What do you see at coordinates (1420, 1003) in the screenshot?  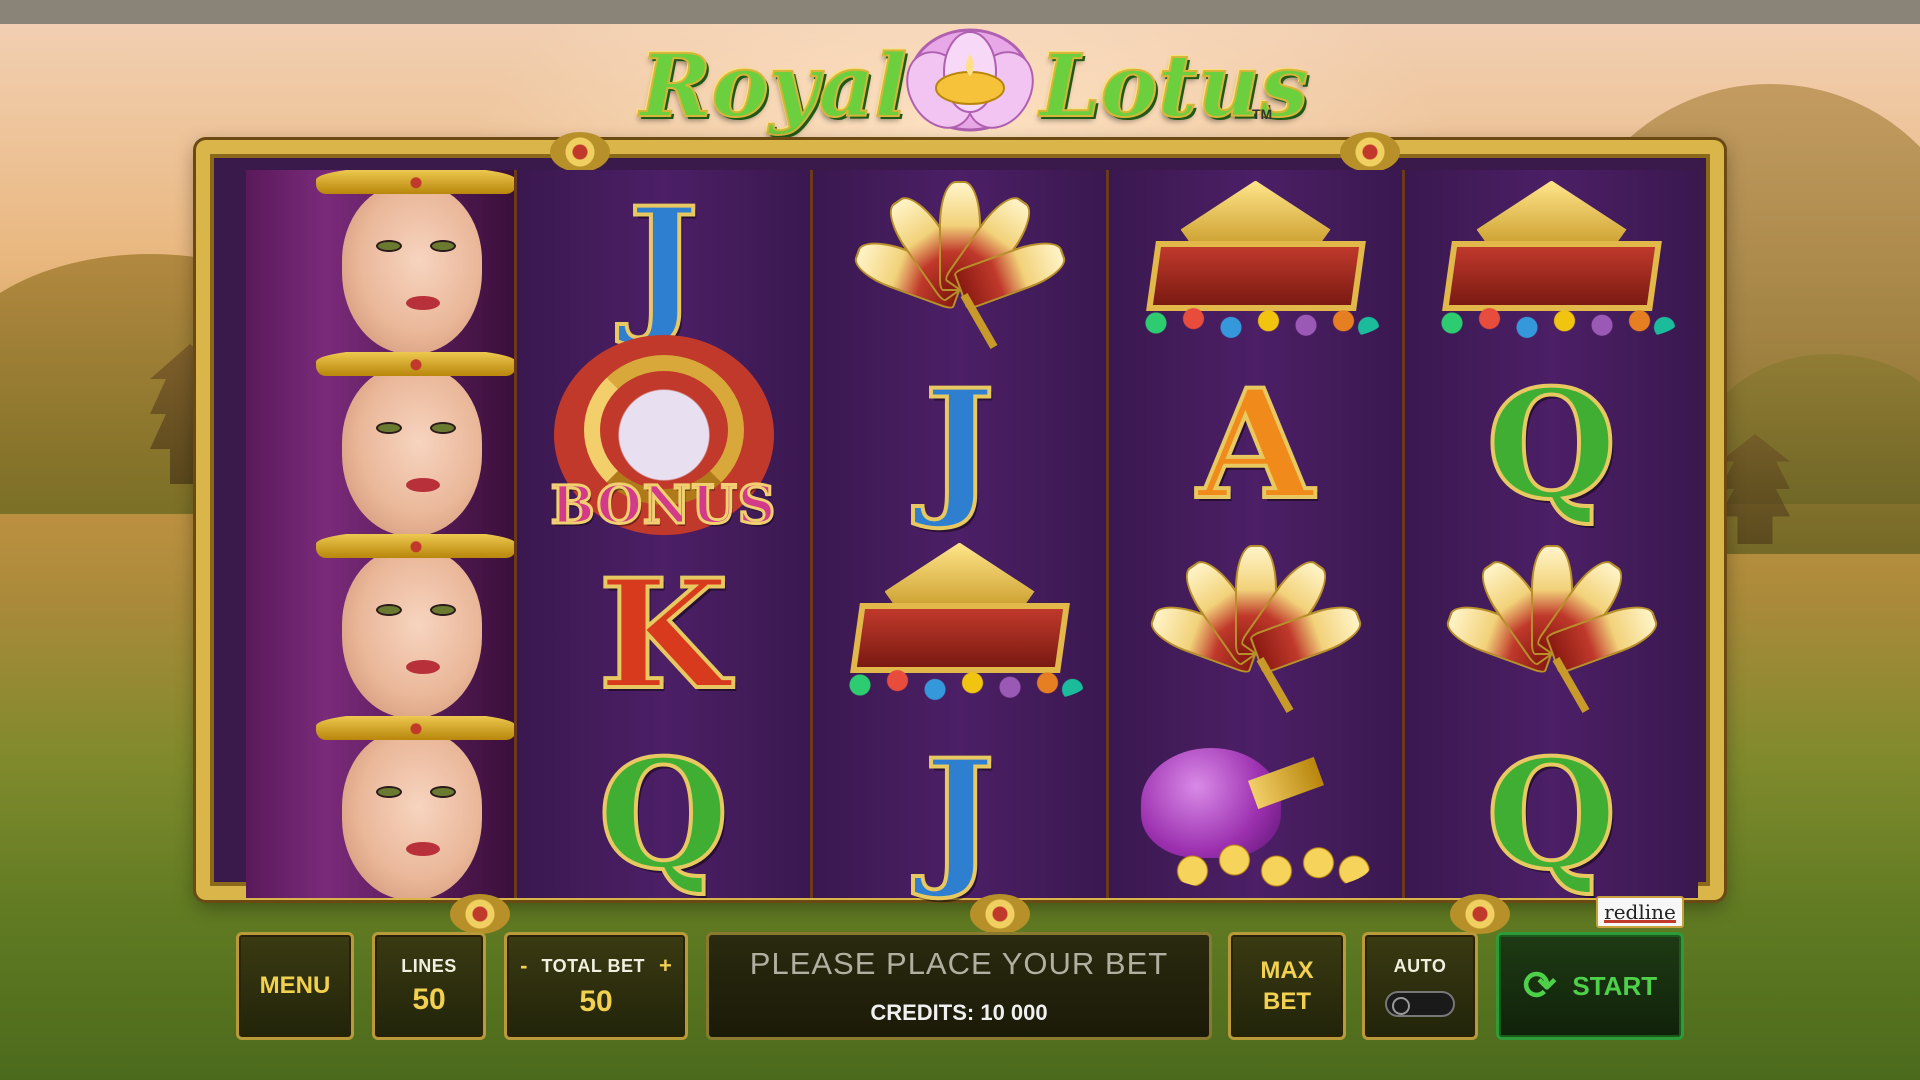 I see `auto-toggle` at bounding box center [1420, 1003].